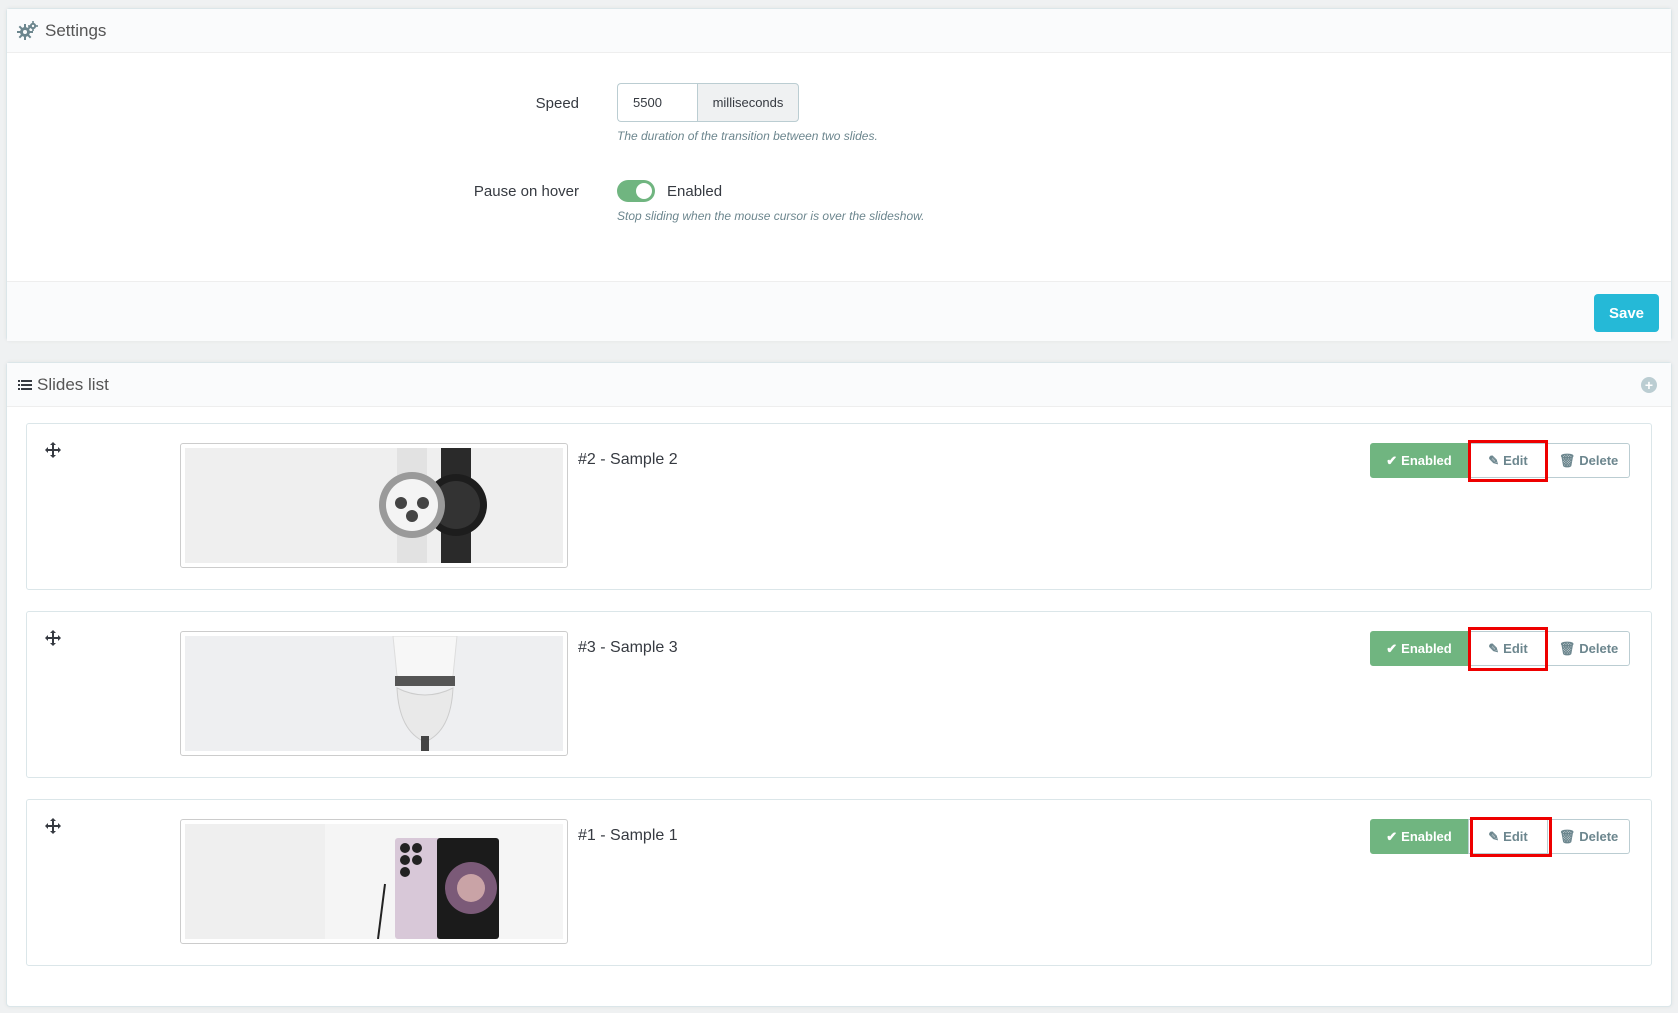  Describe the element at coordinates (695, 191) in the screenshot. I see `pause-on-hover-state: Enabled` at that location.